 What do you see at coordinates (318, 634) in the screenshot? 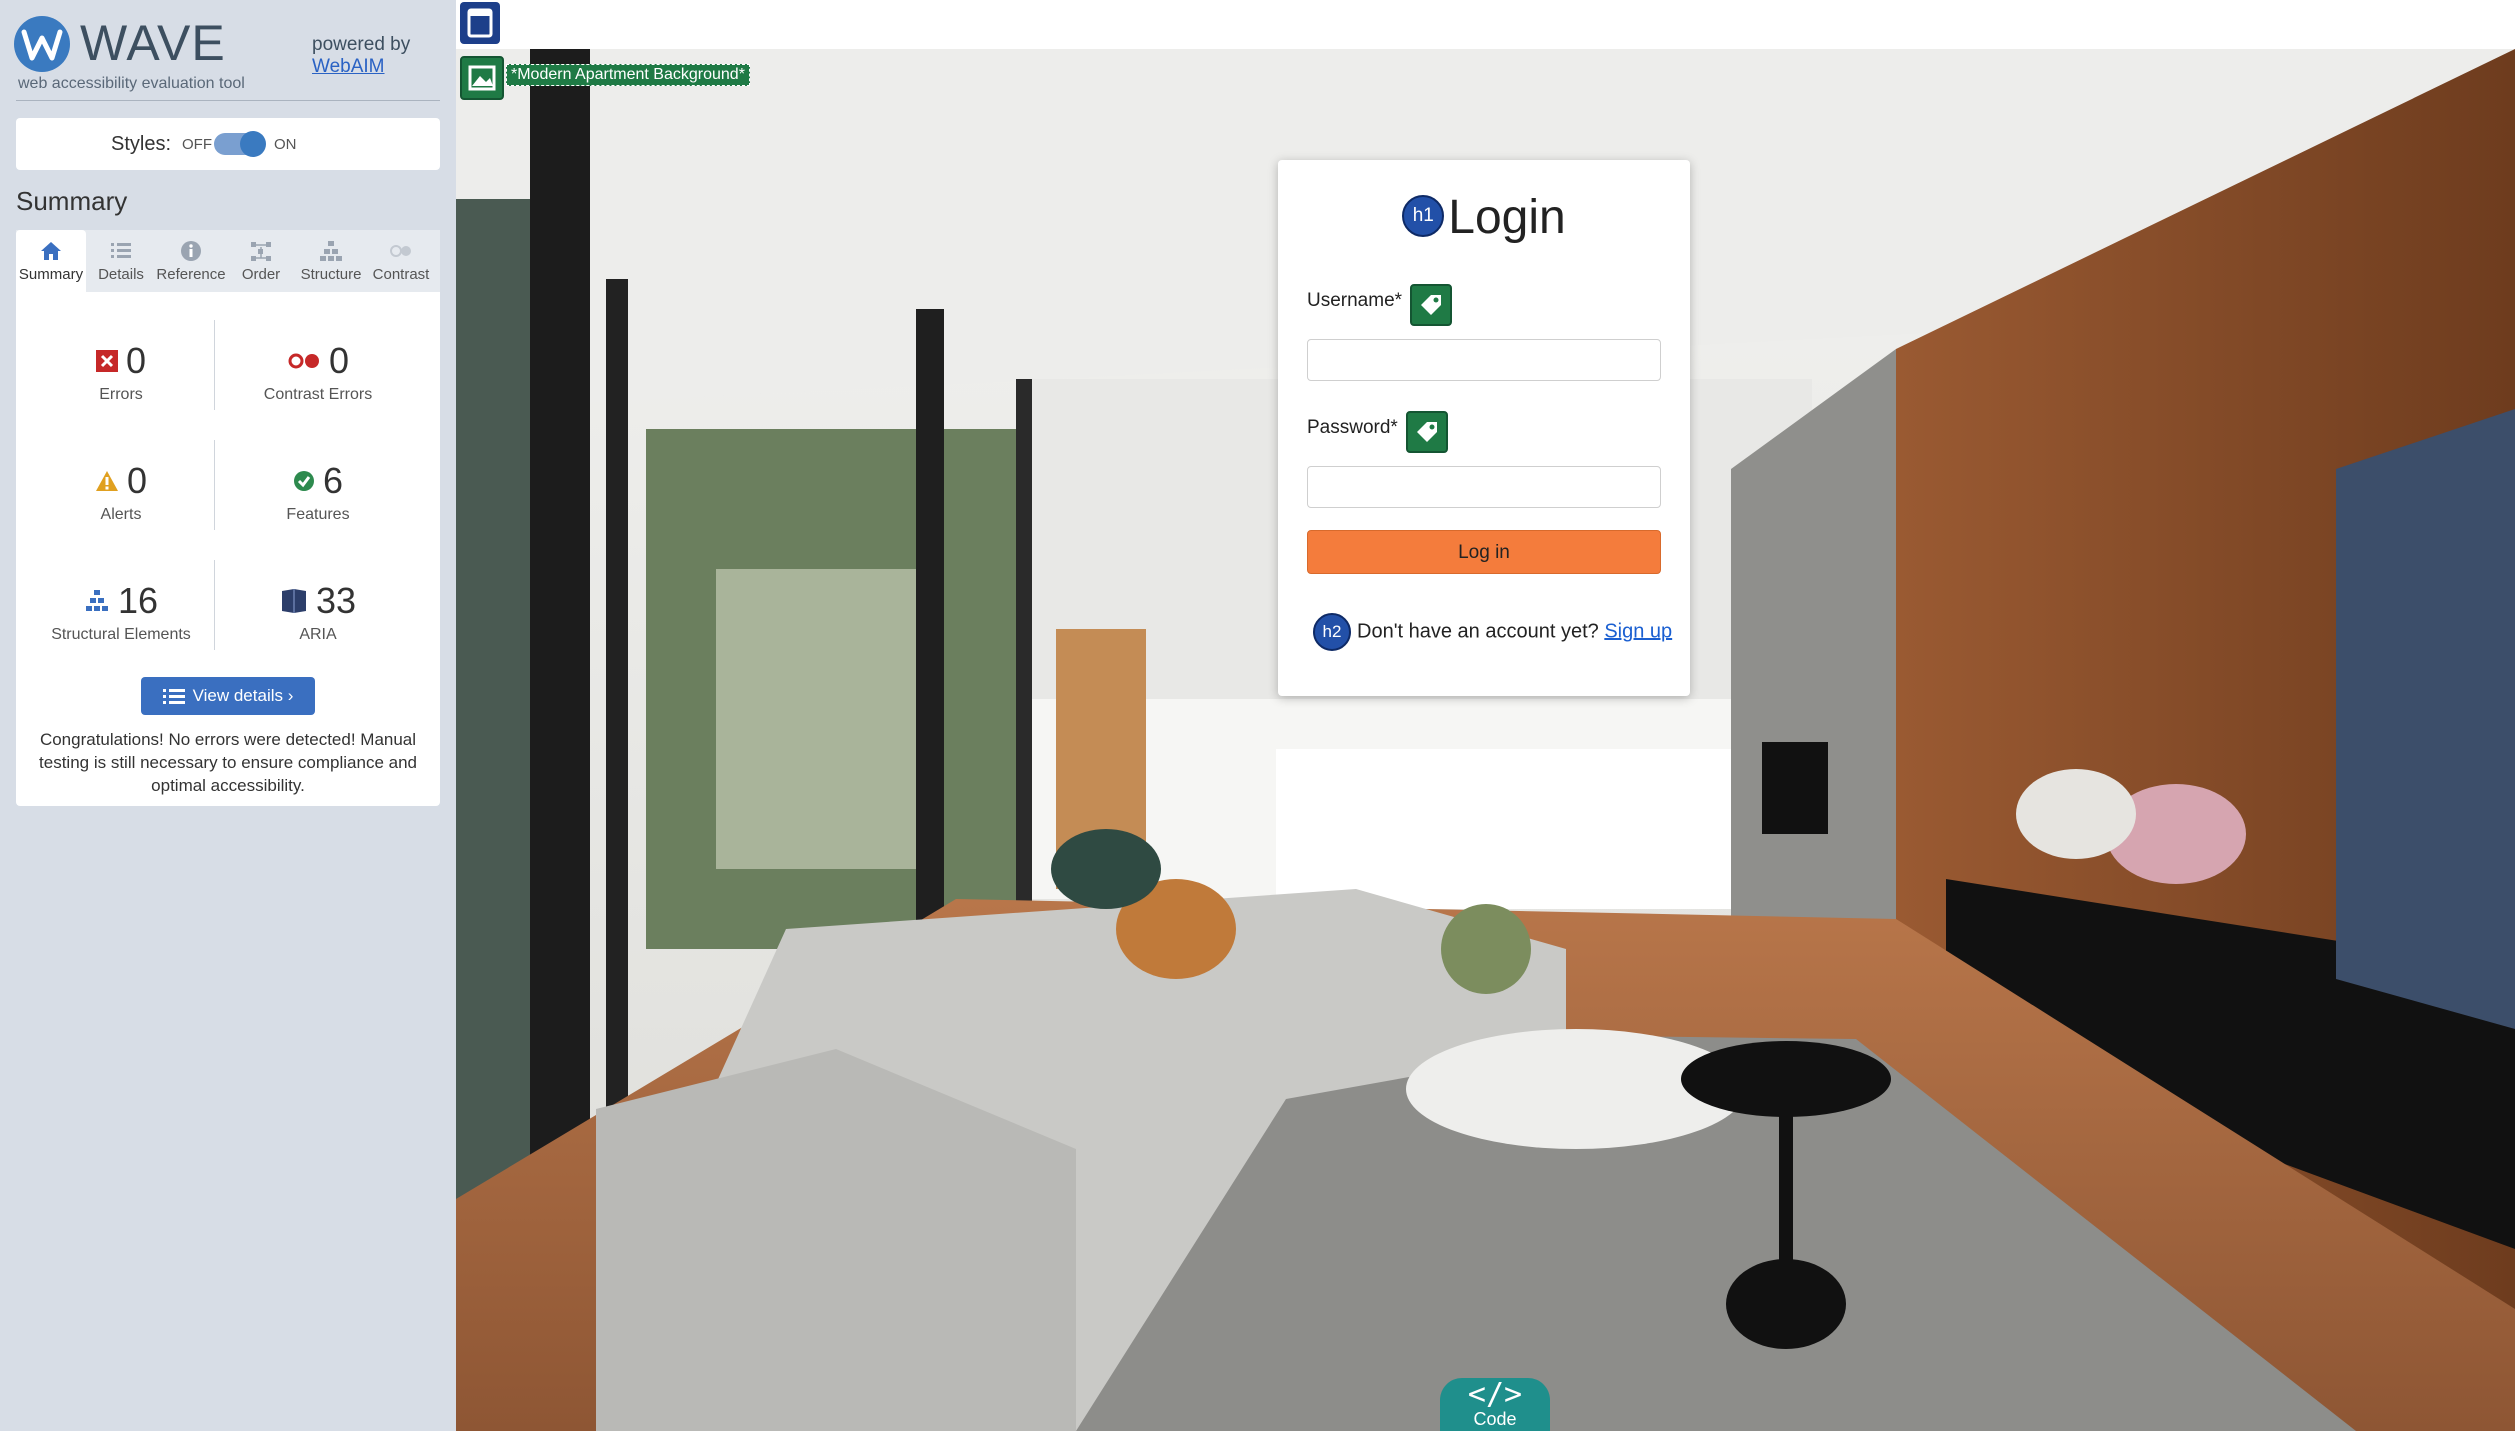
I see `aria-label: ARIA` at bounding box center [318, 634].